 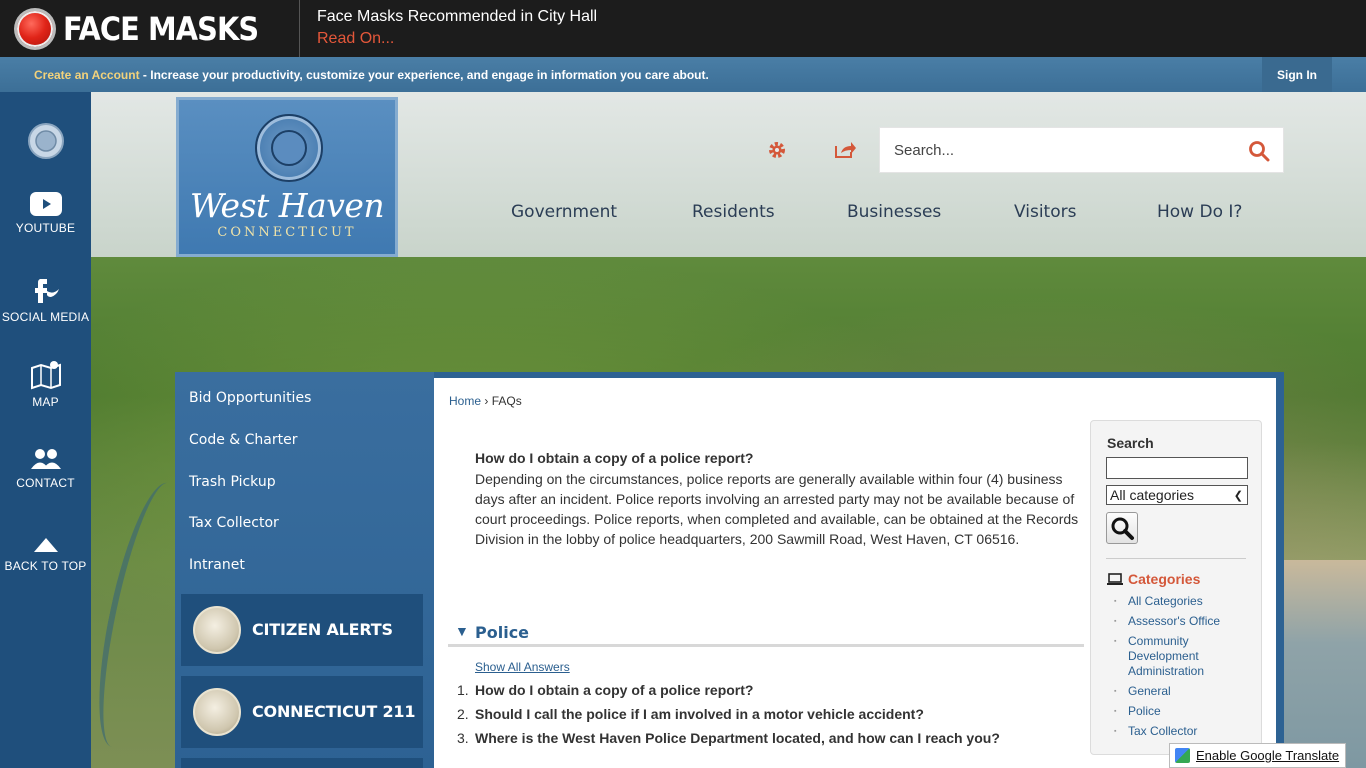 I want to click on google-translate-icon, so click(x=1182, y=755).